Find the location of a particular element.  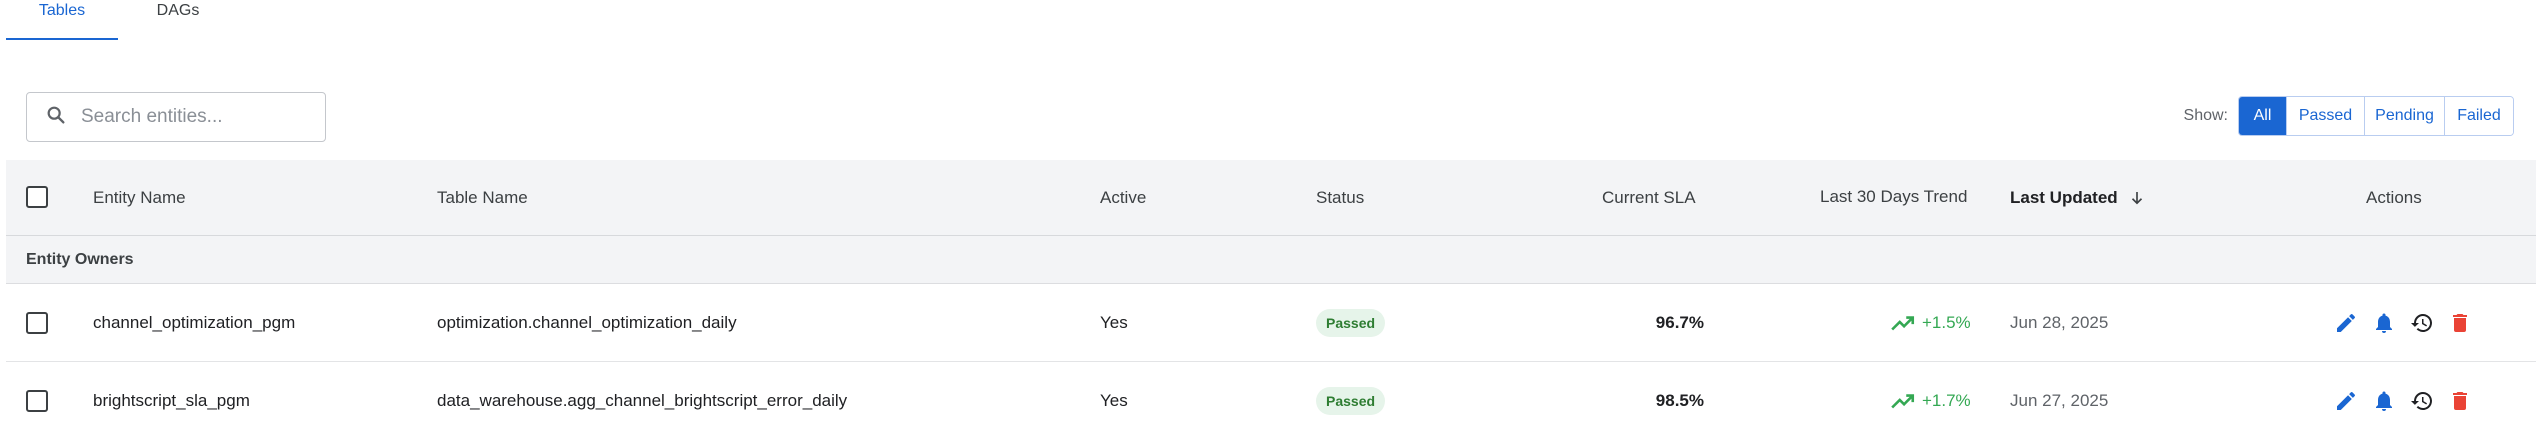

column-header-active: Active is located at coordinates (1123, 198).